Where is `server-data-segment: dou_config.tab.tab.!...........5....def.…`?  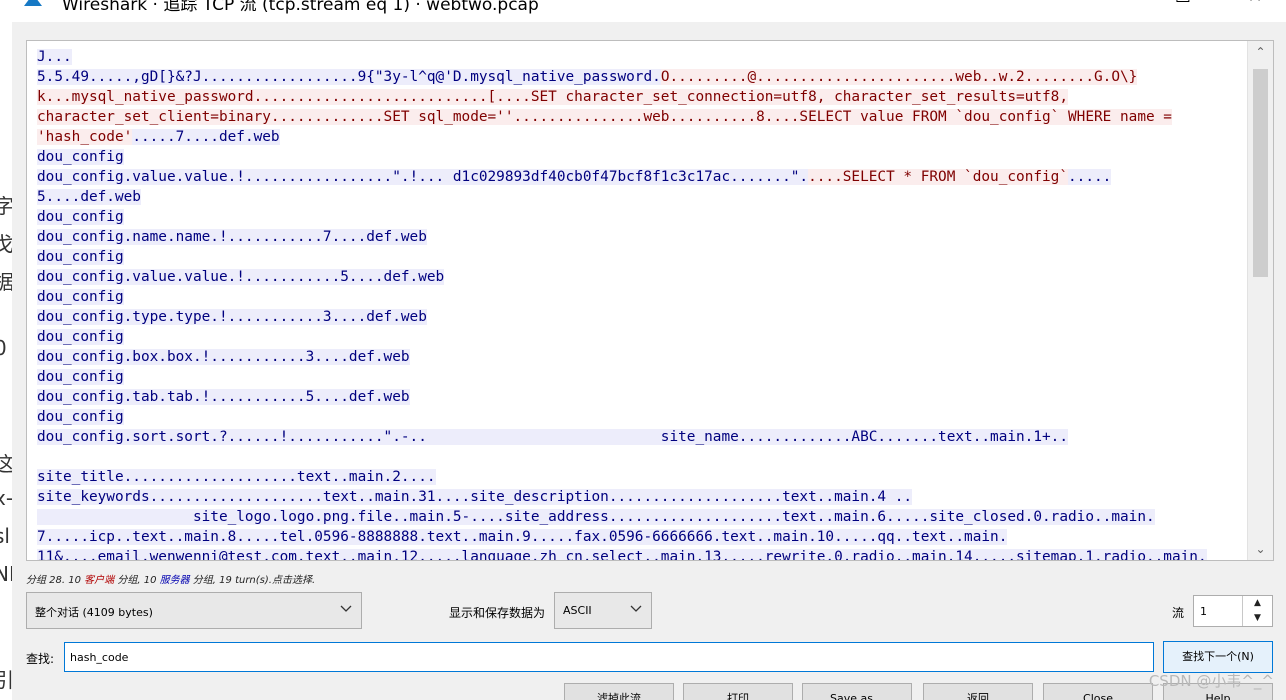
server-data-segment: dou_config.tab.tab.!...........5....def.… is located at coordinates (223, 397).